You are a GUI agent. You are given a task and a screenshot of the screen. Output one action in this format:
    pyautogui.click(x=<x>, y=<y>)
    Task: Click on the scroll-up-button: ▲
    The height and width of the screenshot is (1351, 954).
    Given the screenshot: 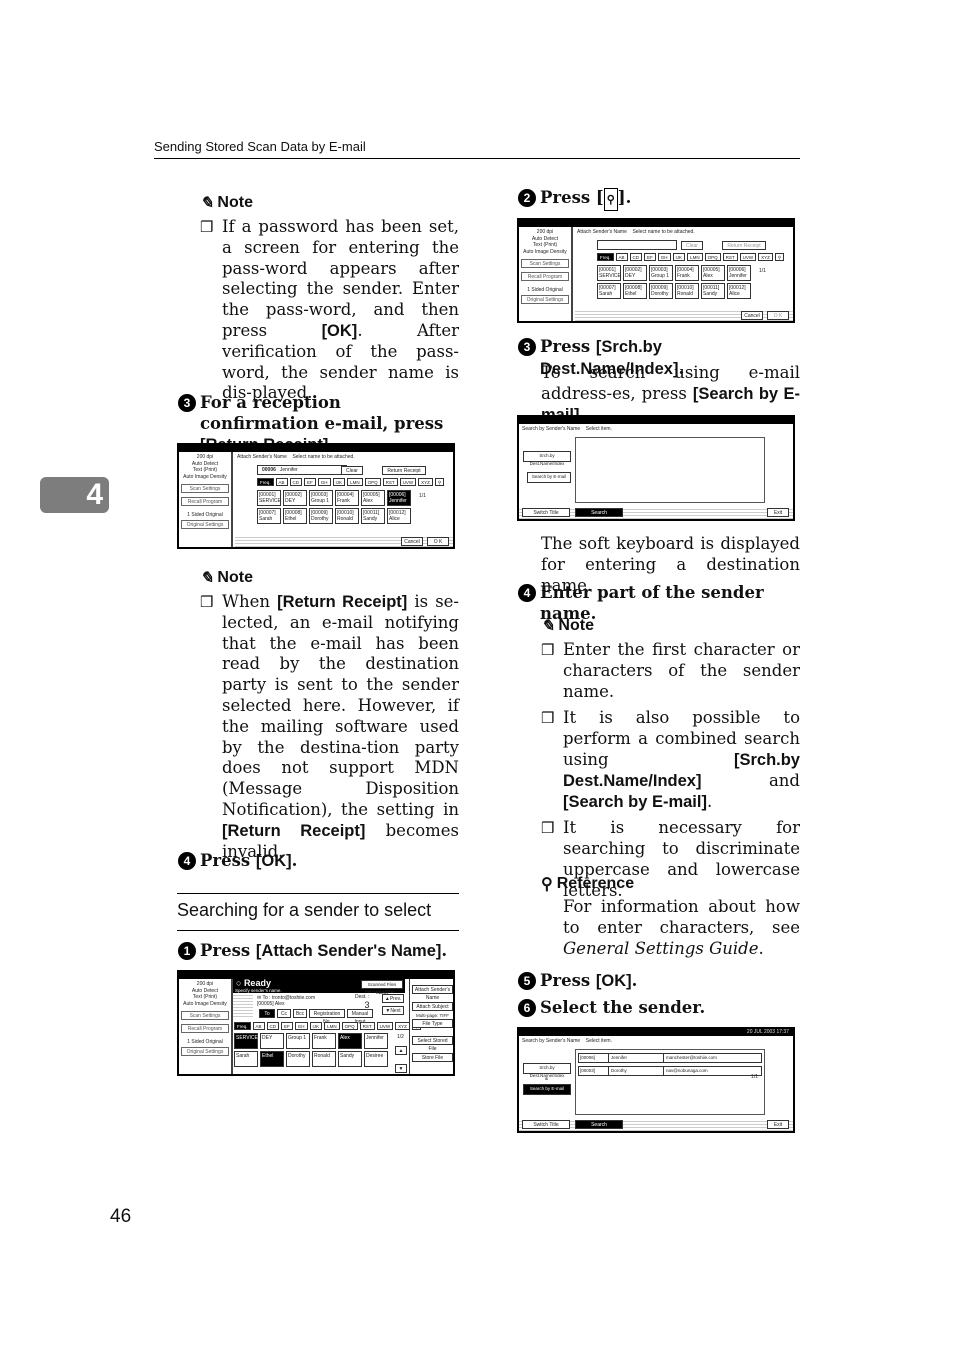 What is the action you would take?
    pyautogui.click(x=401, y=1050)
    